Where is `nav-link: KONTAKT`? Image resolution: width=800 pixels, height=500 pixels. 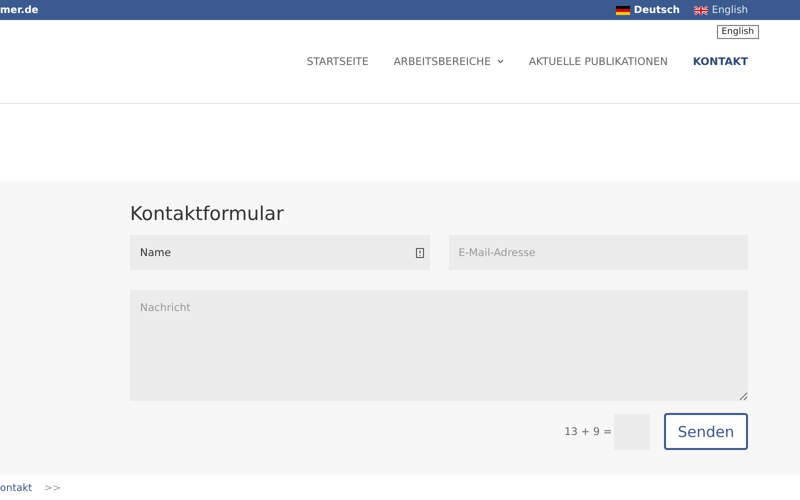 nav-link: KONTAKT is located at coordinates (720, 62).